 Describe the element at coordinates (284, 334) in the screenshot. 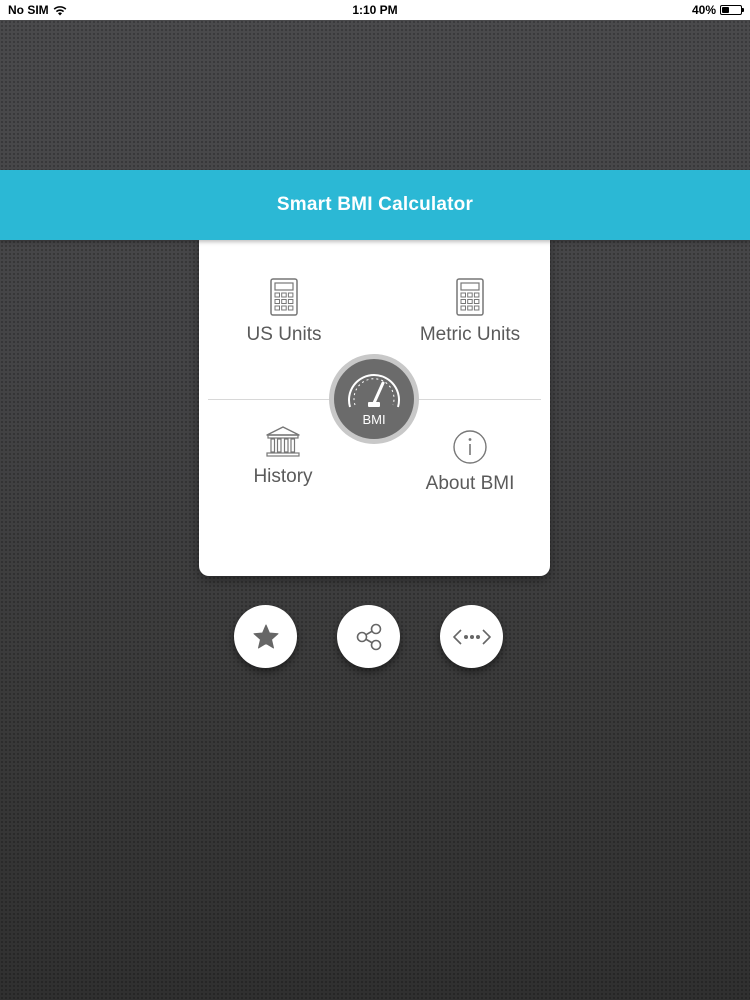

I see `us-units-label: US Units` at that location.